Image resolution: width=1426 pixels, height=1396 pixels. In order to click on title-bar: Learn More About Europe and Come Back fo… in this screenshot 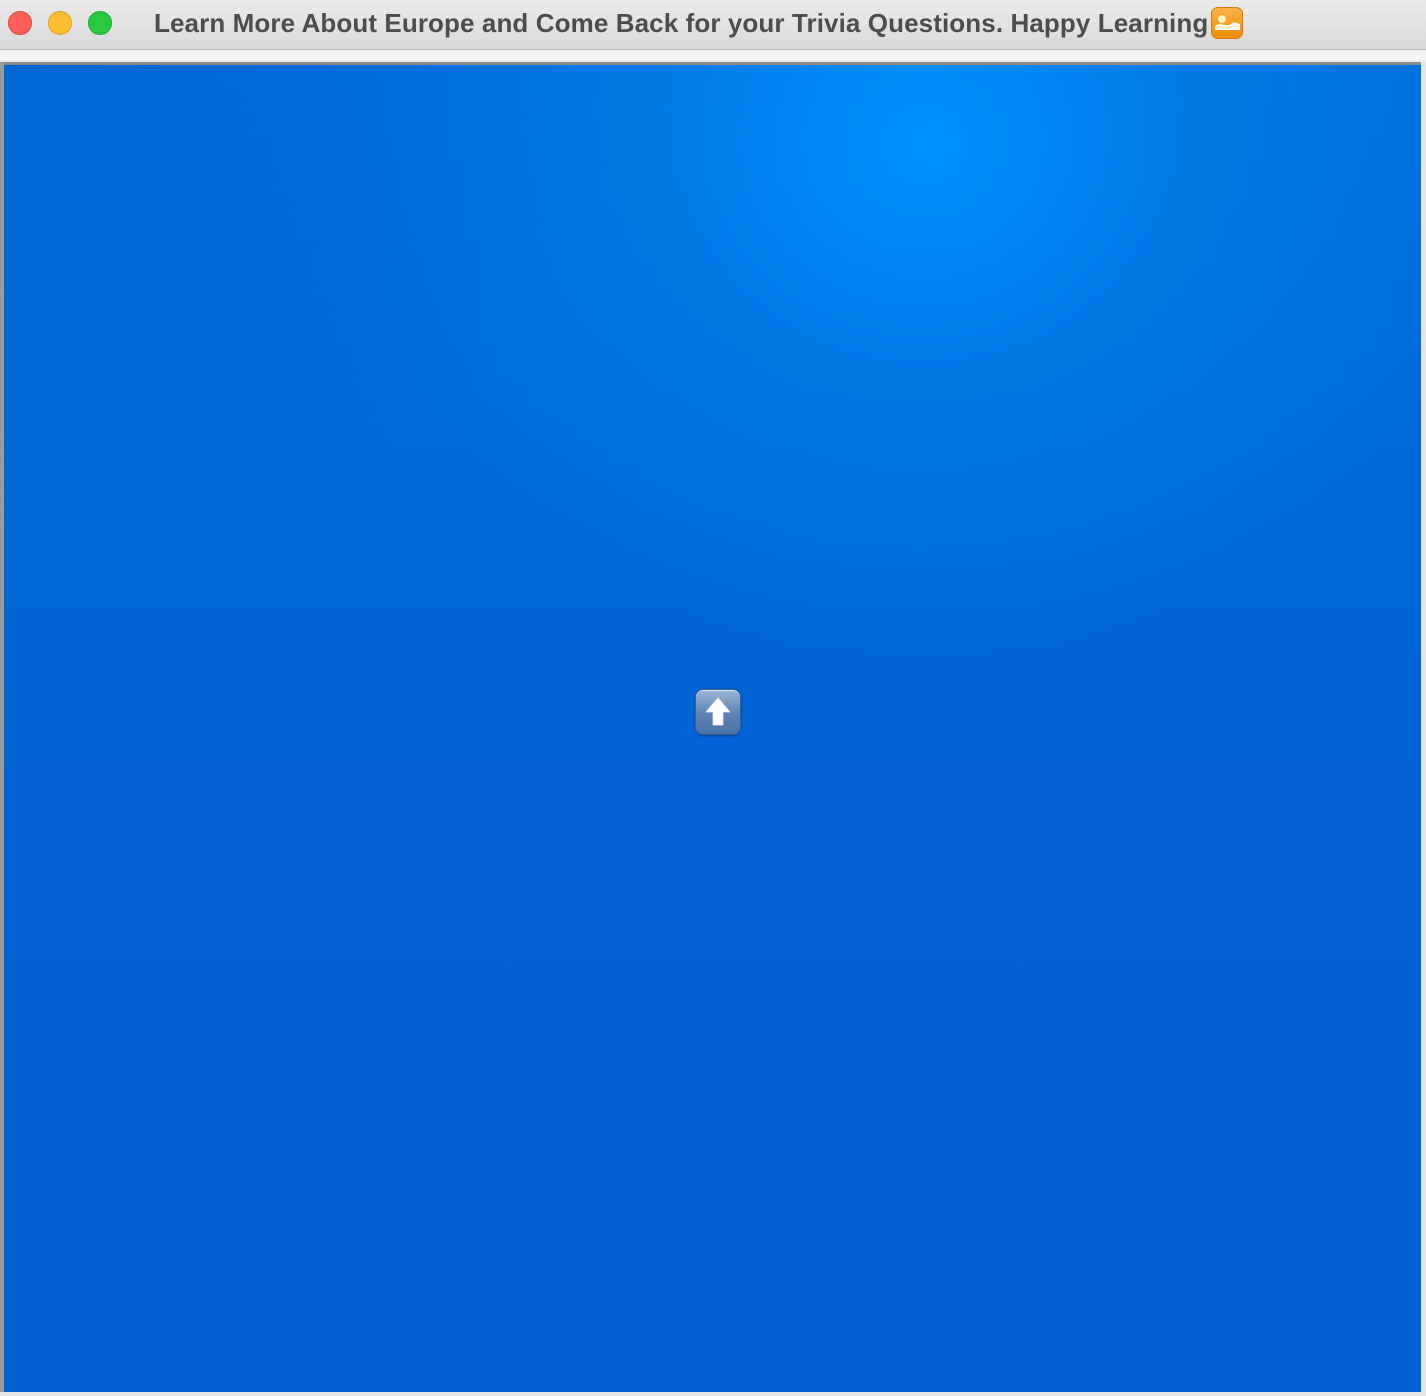, I will do `click(713, 25)`.